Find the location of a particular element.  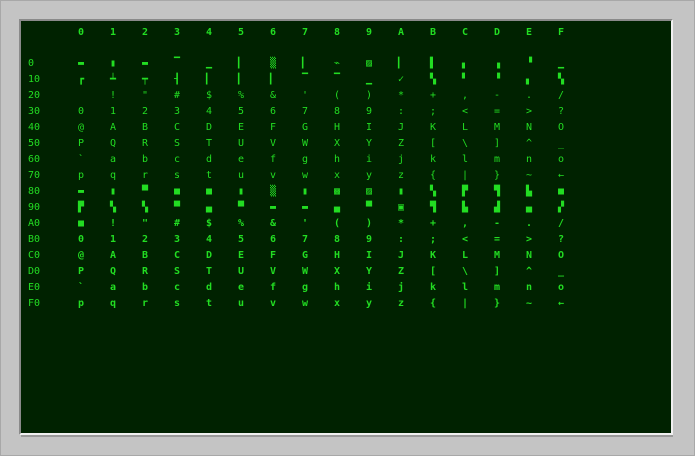

glyph-cell: # is located at coordinates (177, 223).